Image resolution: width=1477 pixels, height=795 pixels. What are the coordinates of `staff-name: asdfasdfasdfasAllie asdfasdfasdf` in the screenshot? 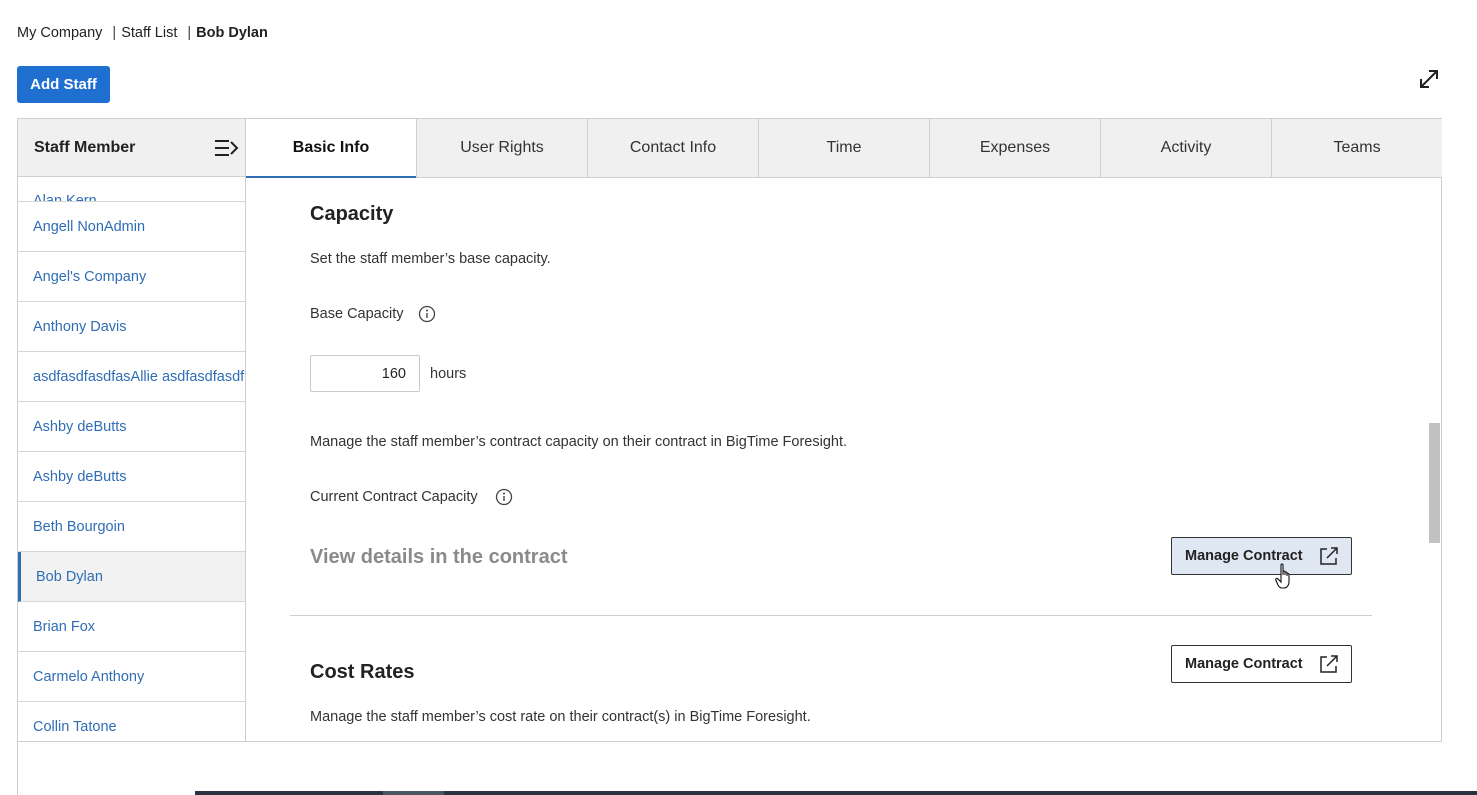 It's located at (139, 376).